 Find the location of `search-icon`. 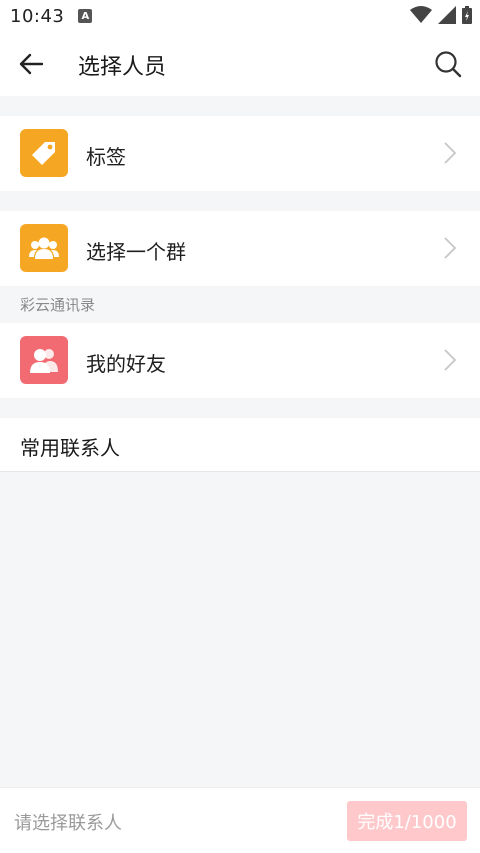

search-icon is located at coordinates (448, 64).